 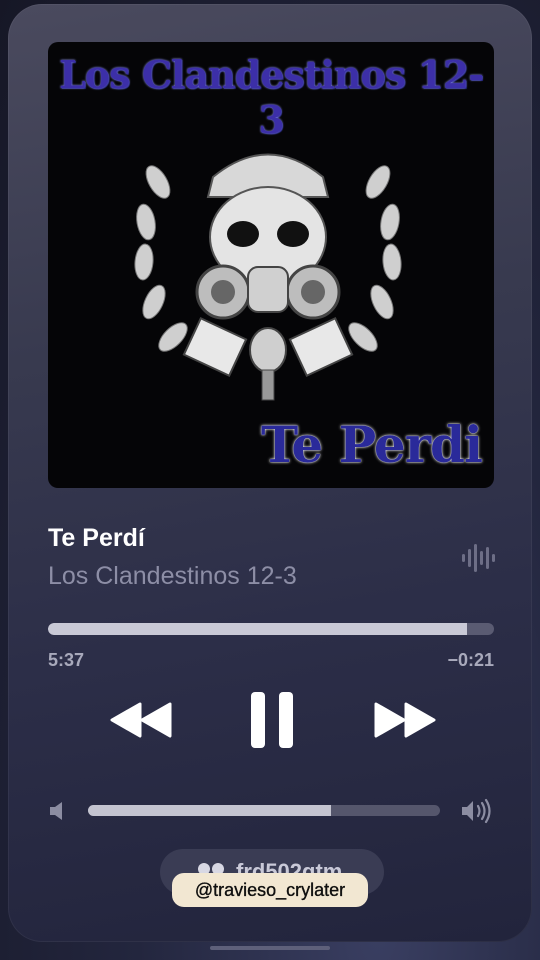 I want to click on audio-waveform-icon, so click(x=478, y=558).